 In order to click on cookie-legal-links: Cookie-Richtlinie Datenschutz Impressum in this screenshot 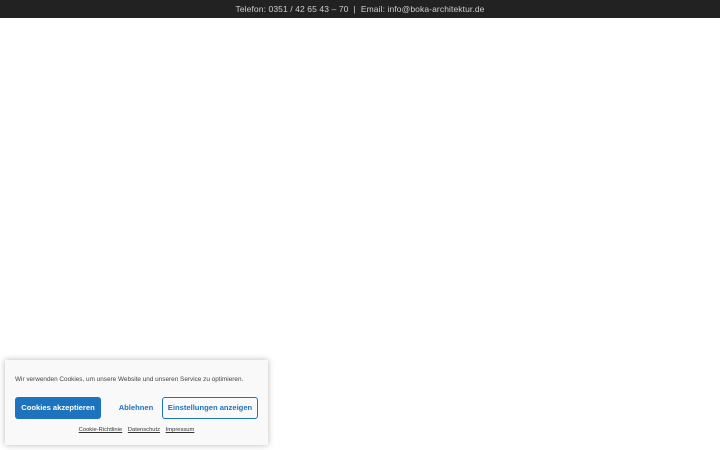, I will do `click(136, 430)`.